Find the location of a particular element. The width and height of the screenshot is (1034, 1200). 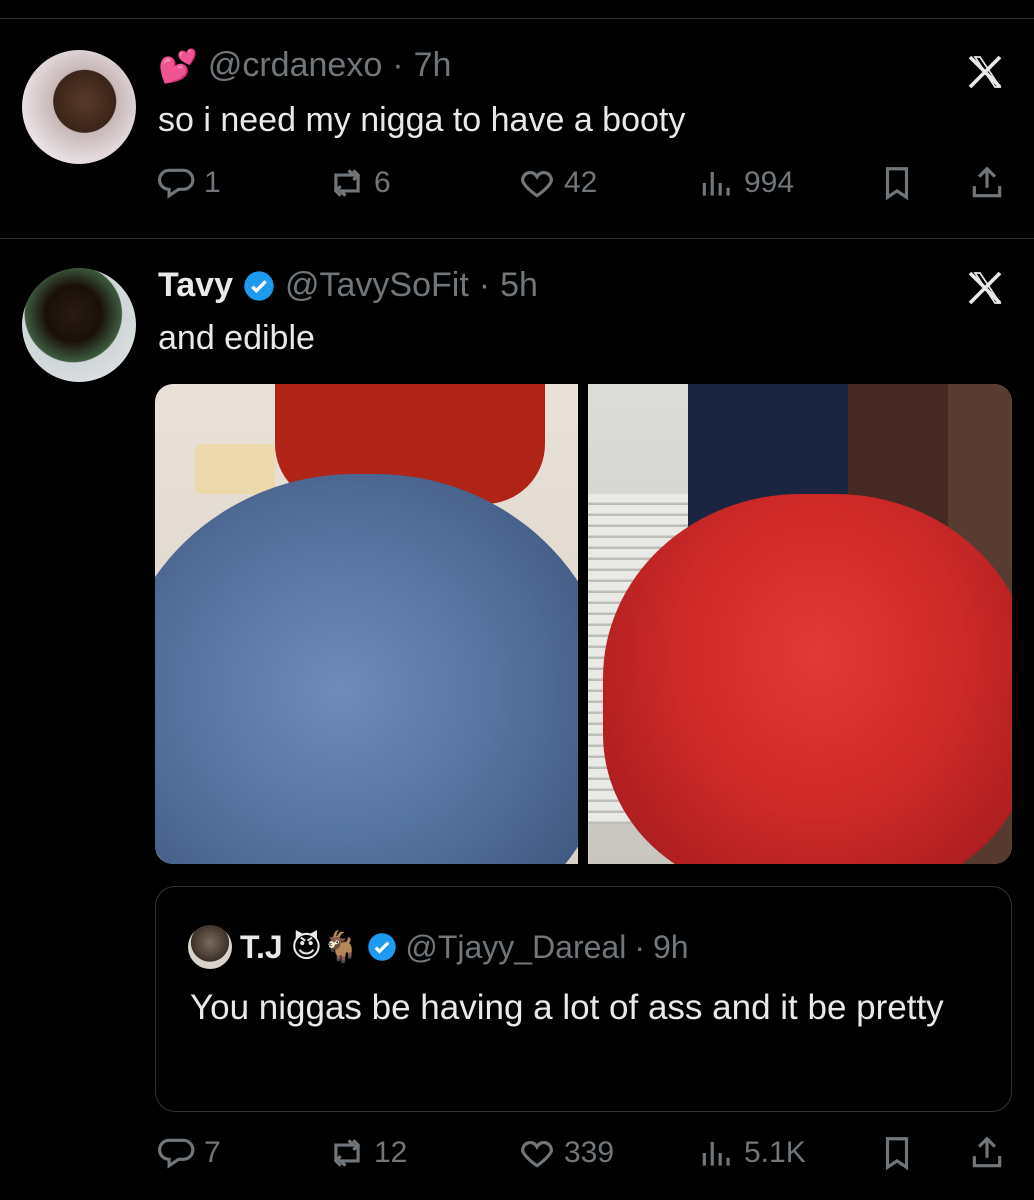

like-icon is located at coordinates (537, 1153).